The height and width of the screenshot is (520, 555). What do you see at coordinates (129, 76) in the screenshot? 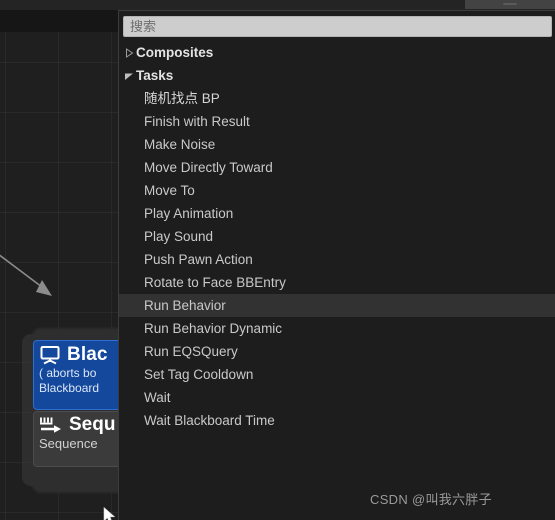
I see `triangle-down-icon` at bounding box center [129, 76].